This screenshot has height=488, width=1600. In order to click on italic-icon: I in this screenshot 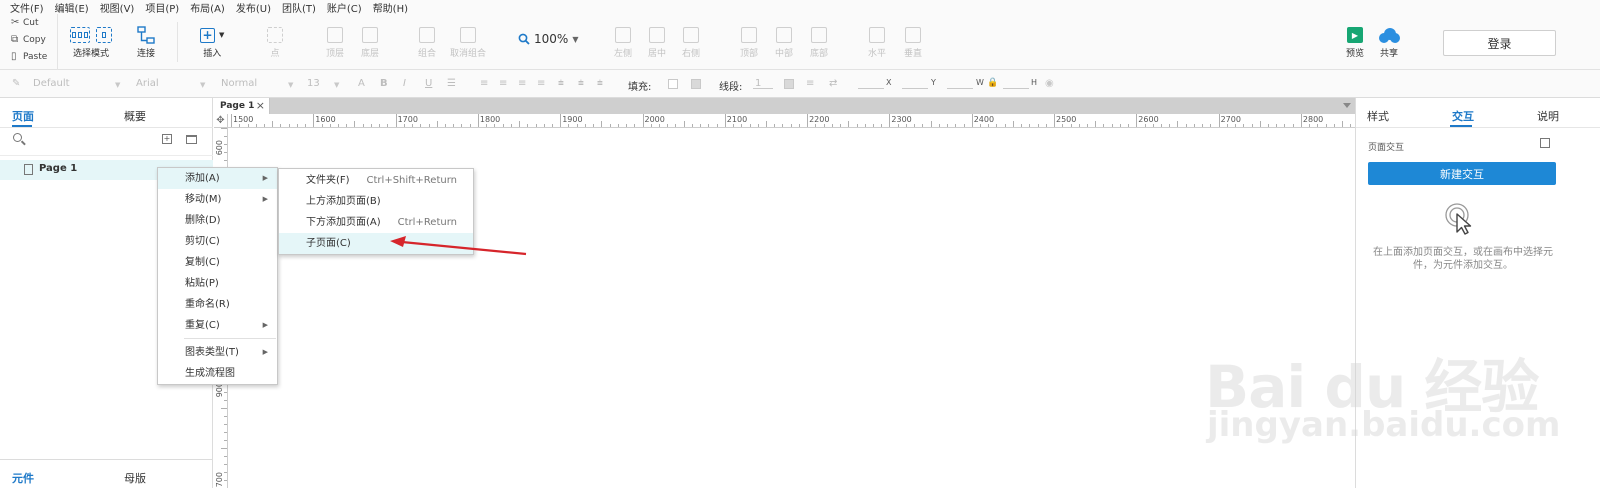, I will do `click(404, 83)`.